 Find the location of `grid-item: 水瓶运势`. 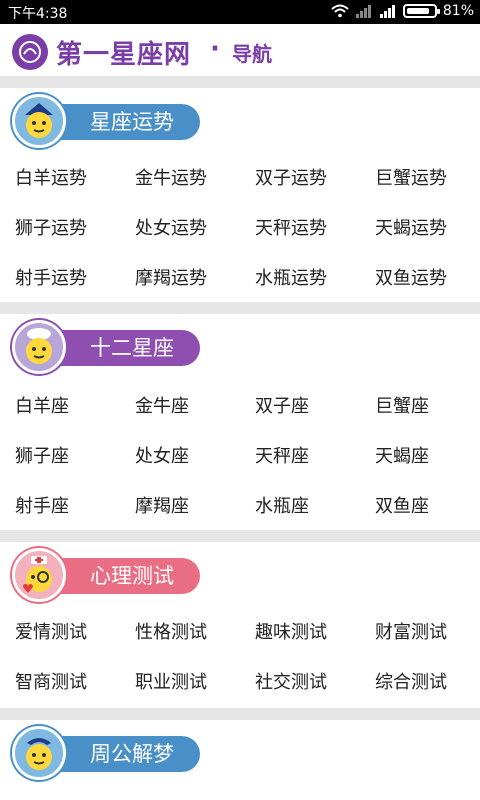

grid-item: 水瓶运势 is located at coordinates (300, 277).